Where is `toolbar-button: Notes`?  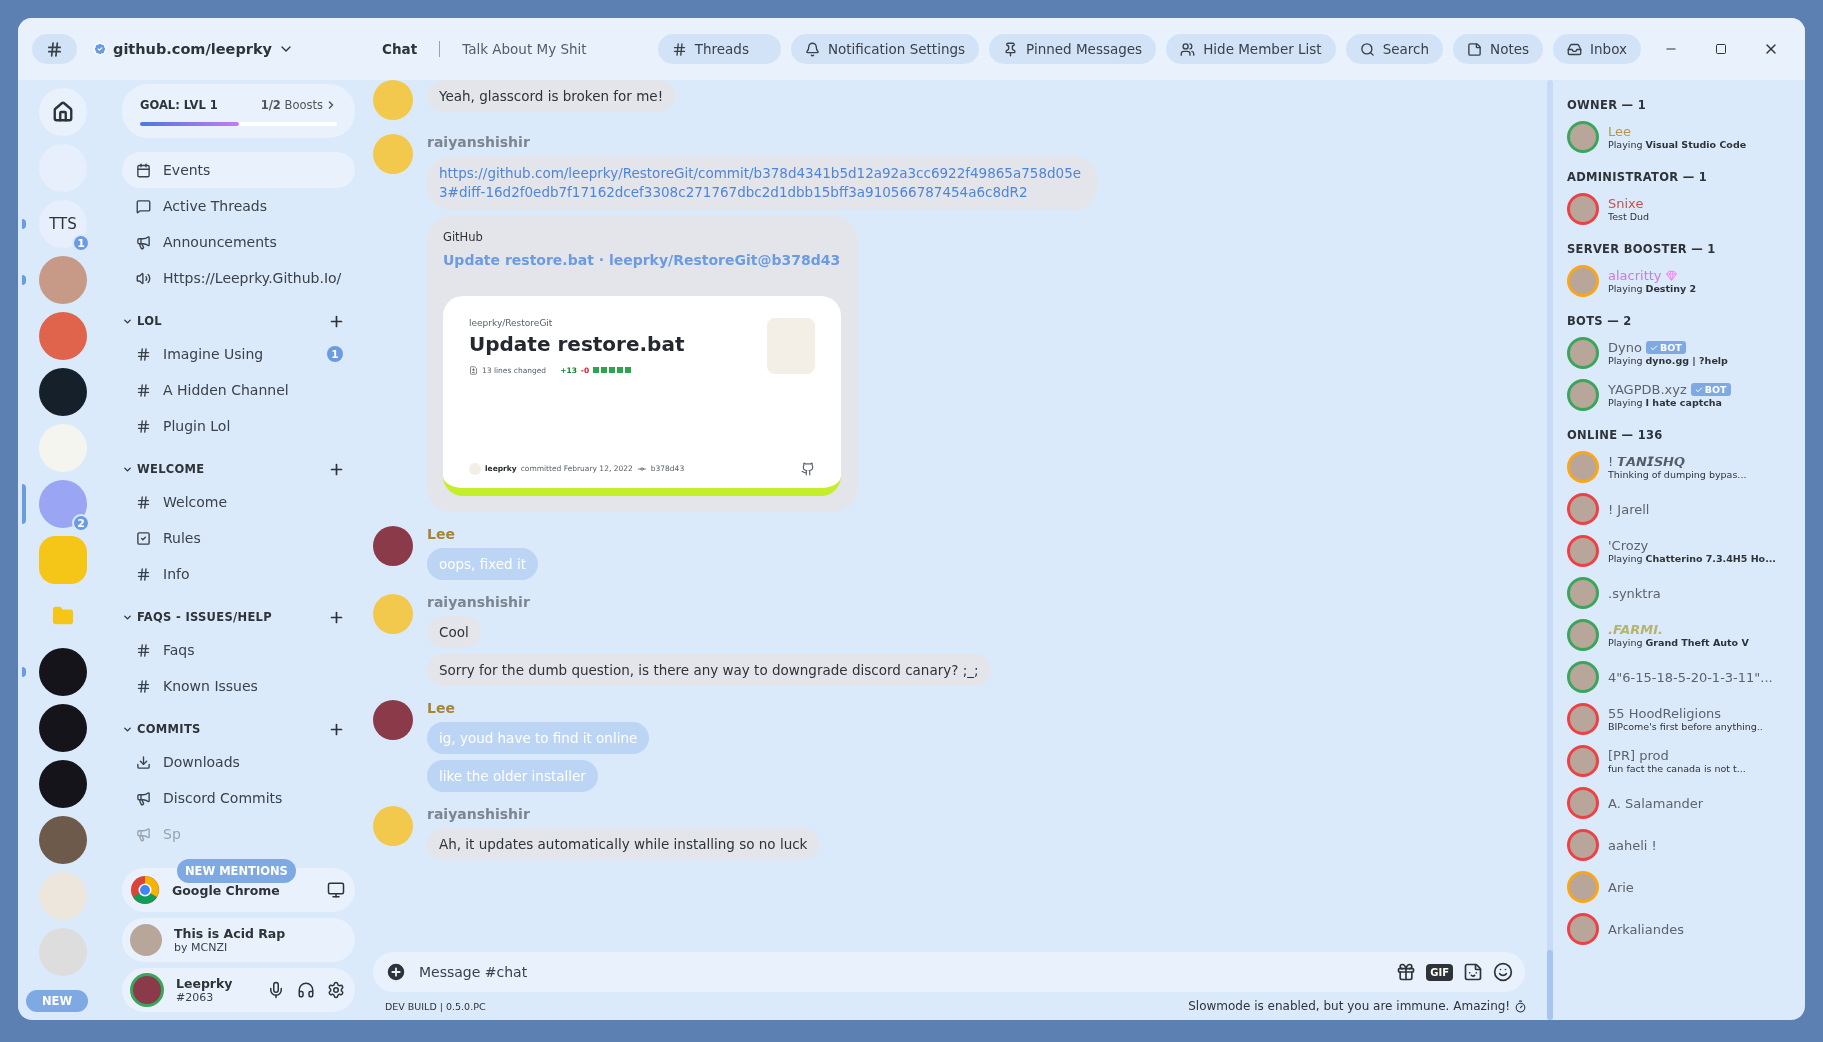 toolbar-button: Notes is located at coordinates (1498, 49).